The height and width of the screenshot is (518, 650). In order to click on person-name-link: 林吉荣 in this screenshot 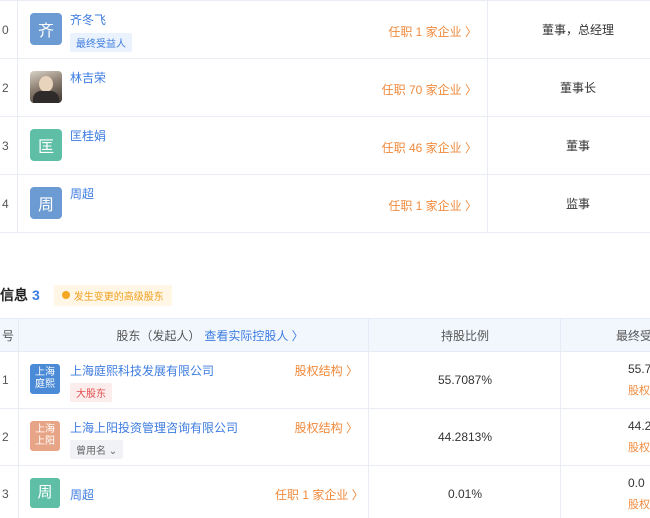, I will do `click(88, 77)`.